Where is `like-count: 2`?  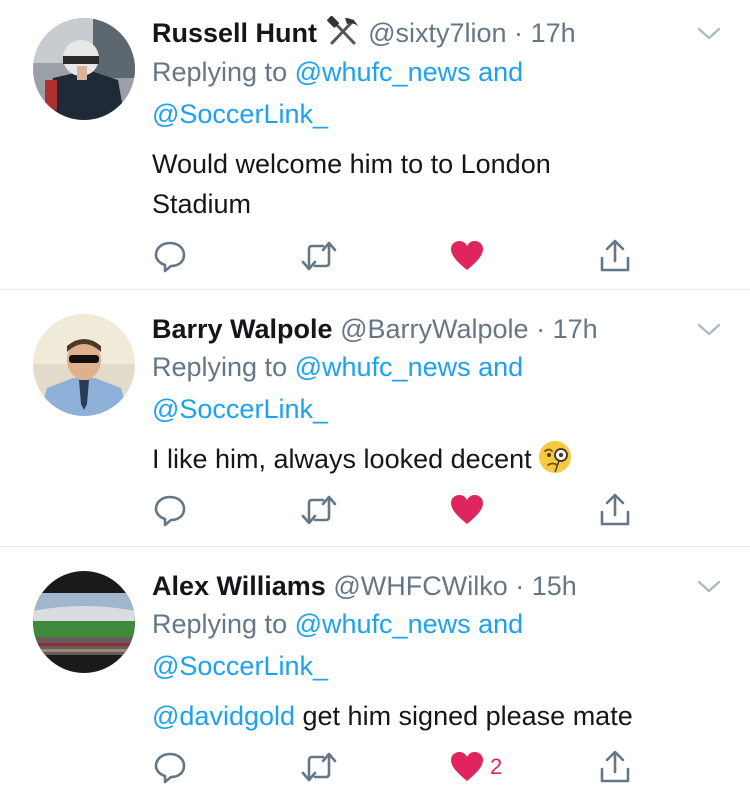
like-count: 2 is located at coordinates (496, 766).